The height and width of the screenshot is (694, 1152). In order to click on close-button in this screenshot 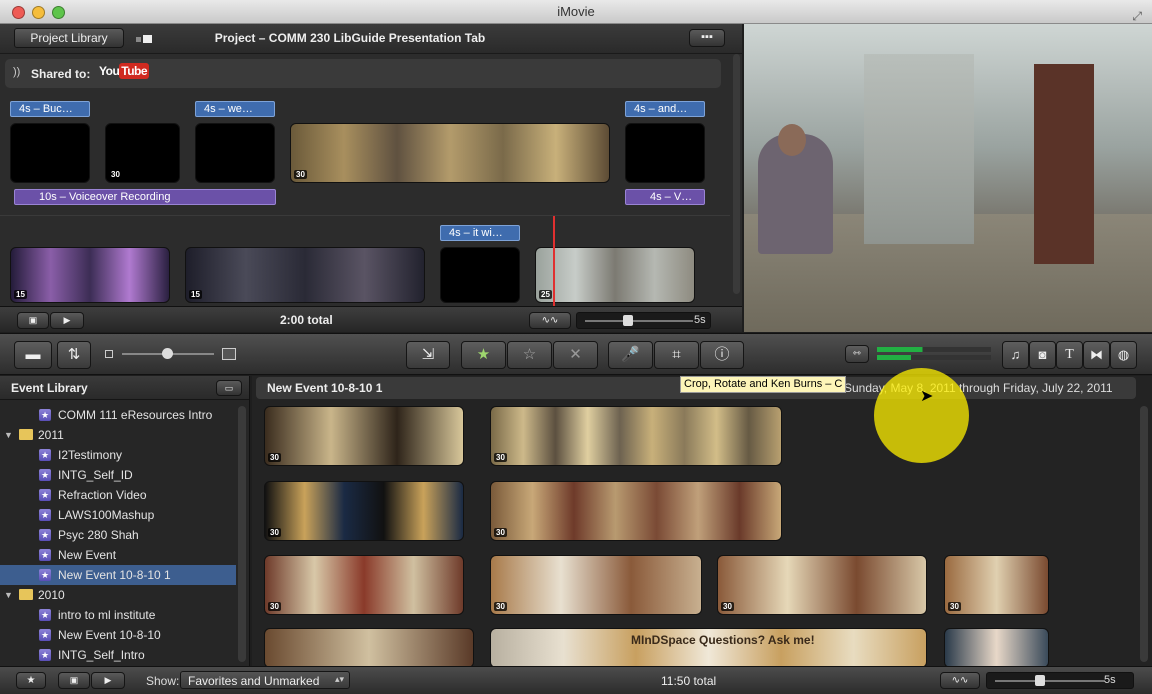, I will do `click(18, 12)`.